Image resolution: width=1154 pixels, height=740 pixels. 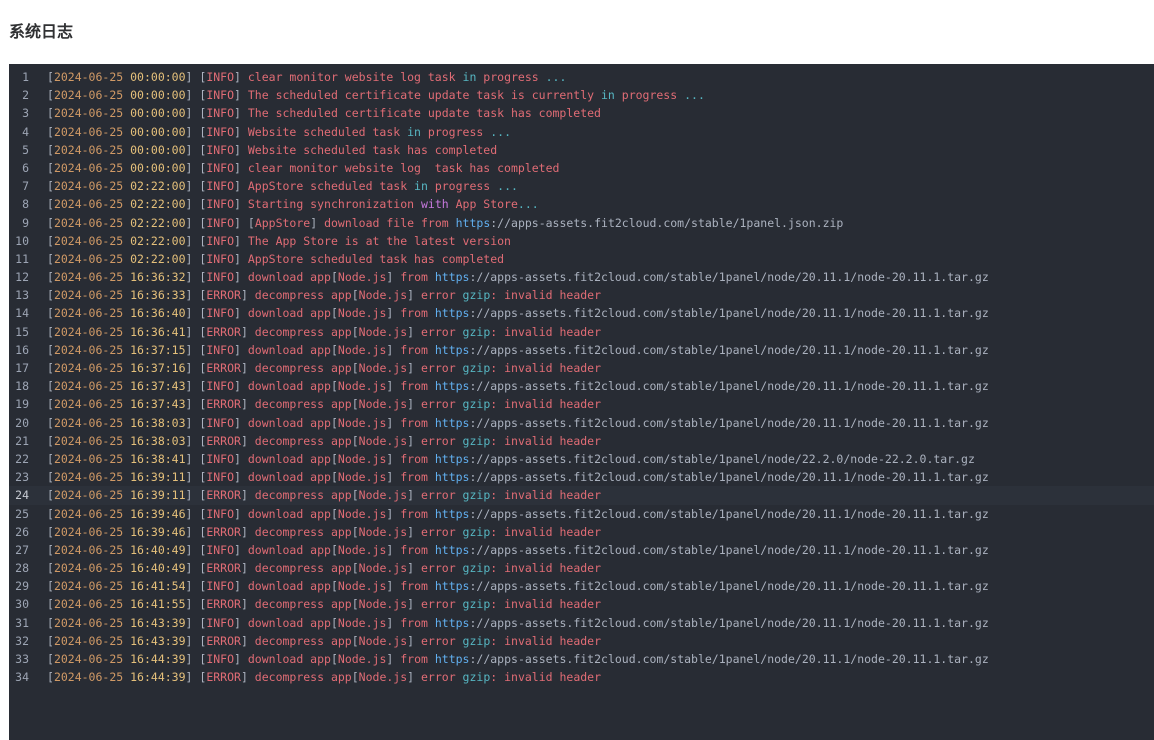 What do you see at coordinates (41, 31) in the screenshot?
I see `page-title: 系统日志` at bounding box center [41, 31].